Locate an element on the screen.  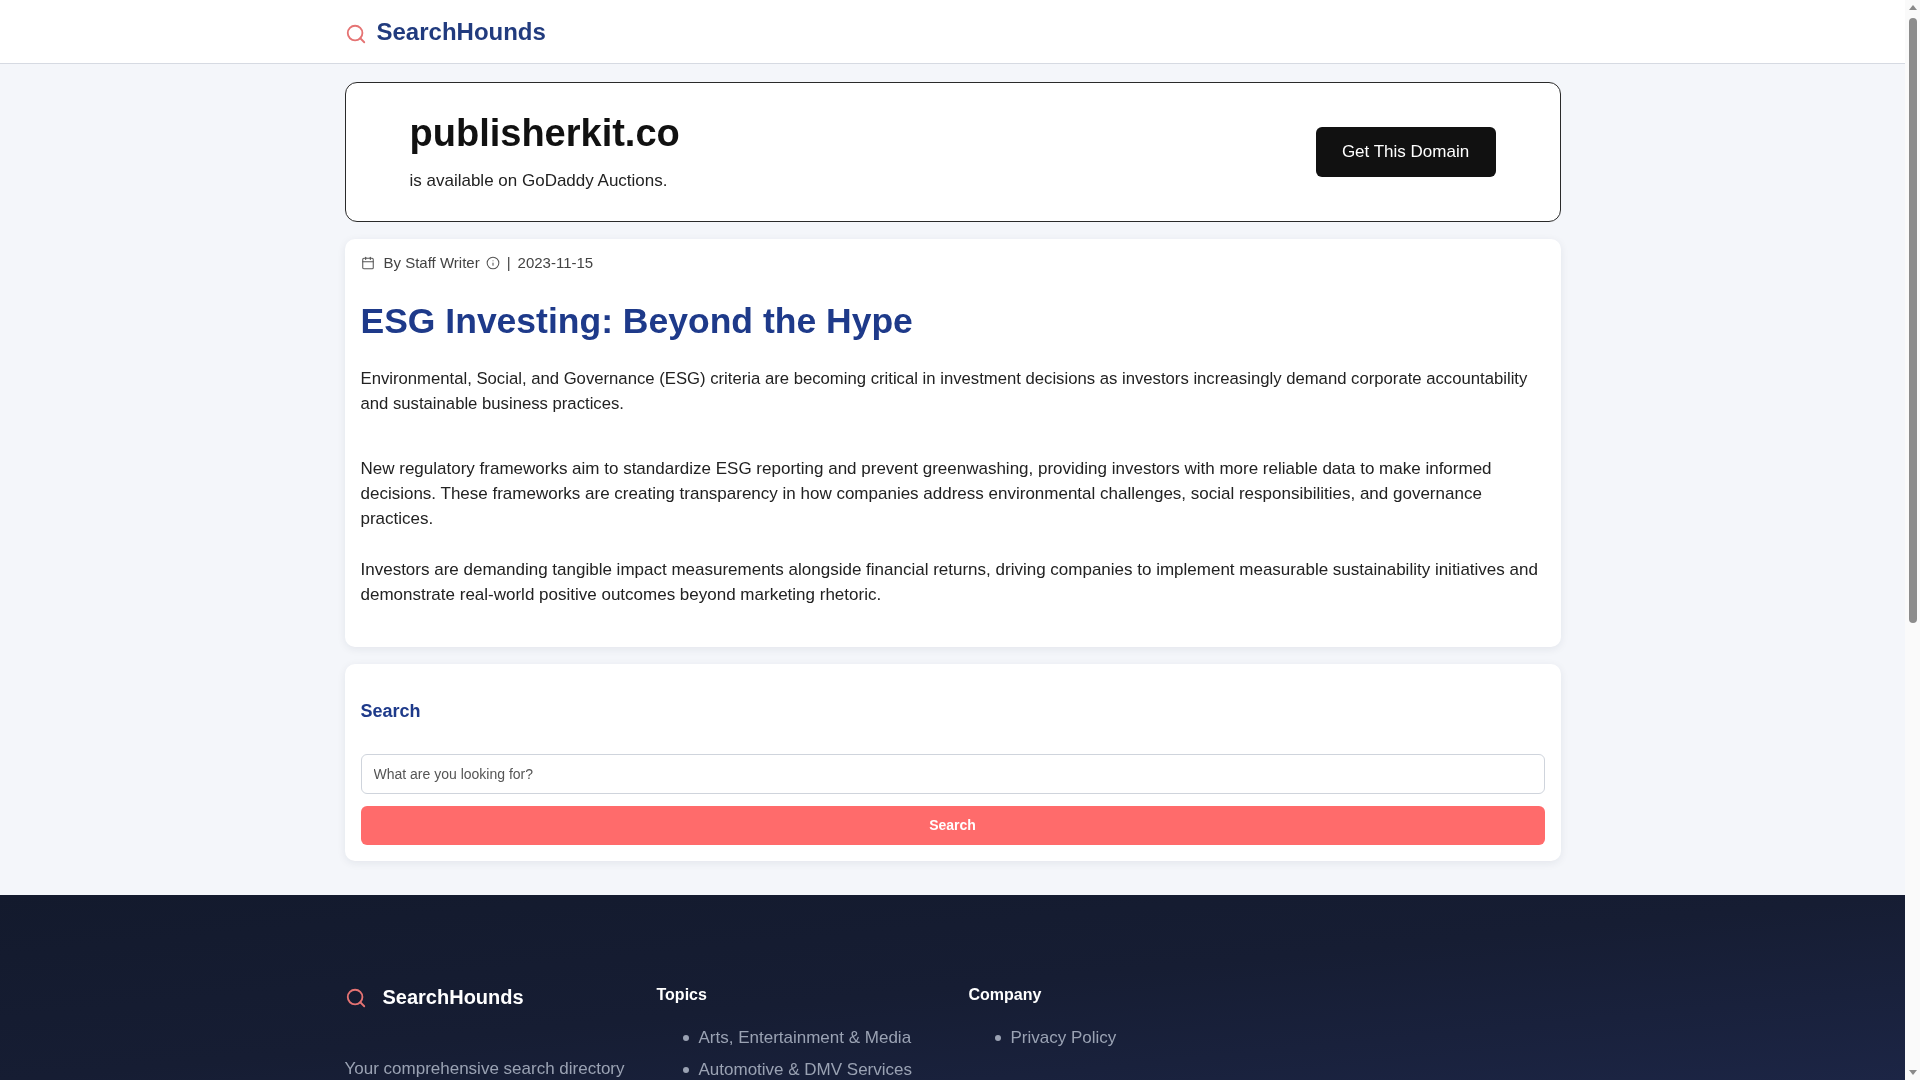
scrollbar is located at coordinates (1912, 540).